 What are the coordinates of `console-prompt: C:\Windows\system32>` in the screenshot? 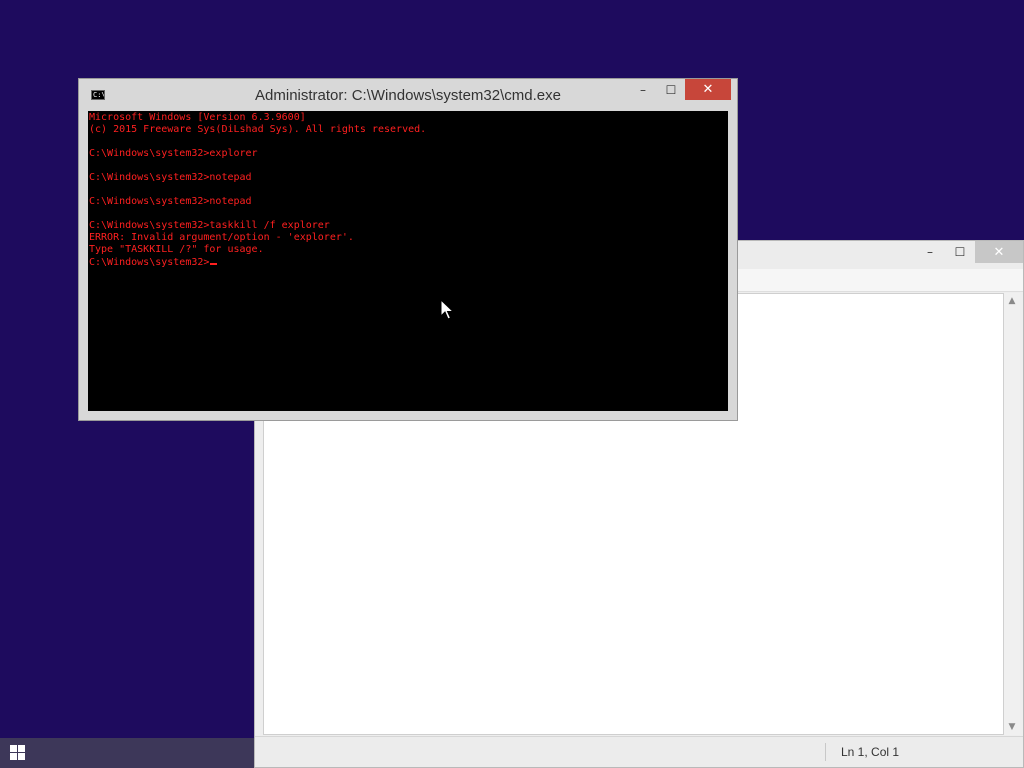 It's located at (149, 262).